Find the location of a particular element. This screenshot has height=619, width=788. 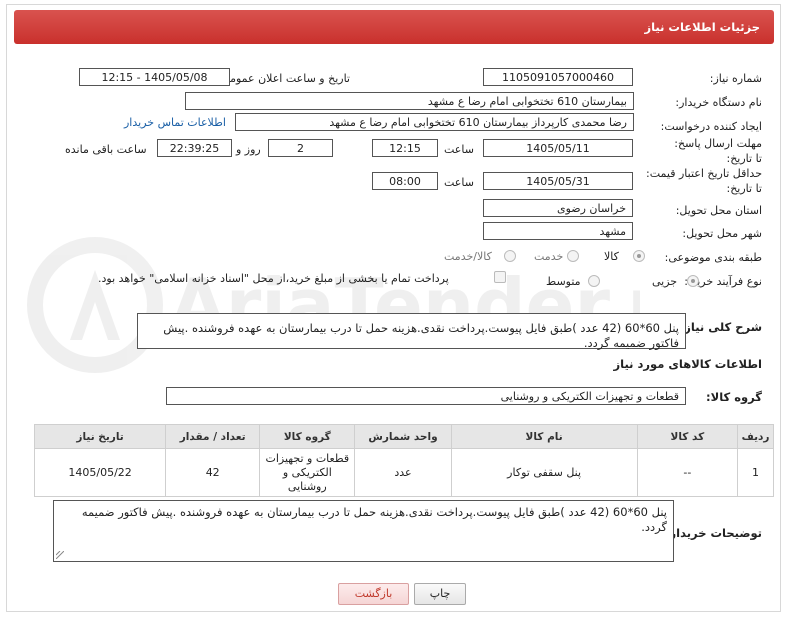

buyer-contact-link: اطلاعات تماس خریدار is located at coordinates (175, 122).